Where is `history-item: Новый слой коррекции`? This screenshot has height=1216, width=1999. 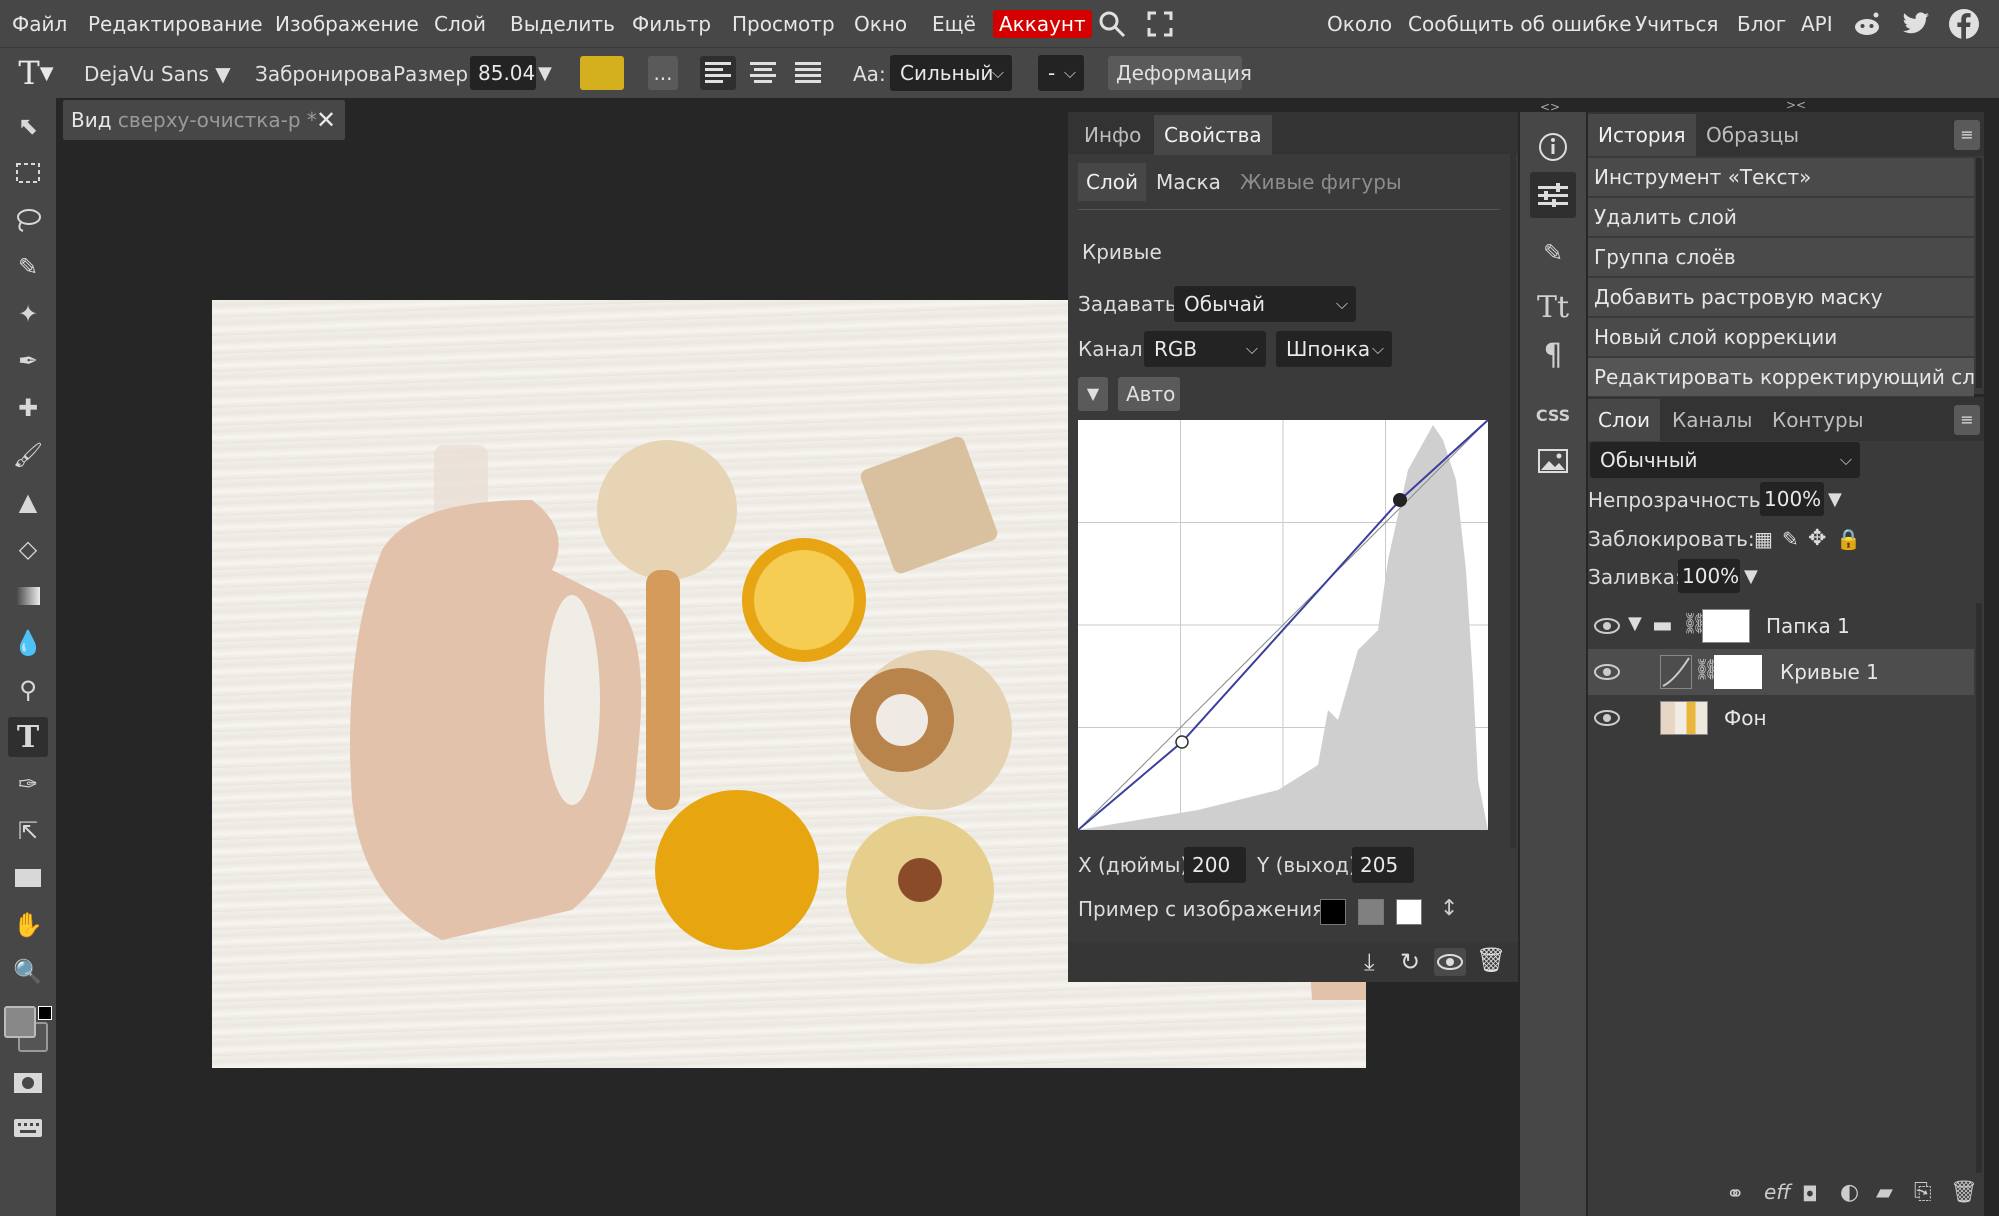
history-item: Новый слой коррекции is located at coordinates (1781, 337).